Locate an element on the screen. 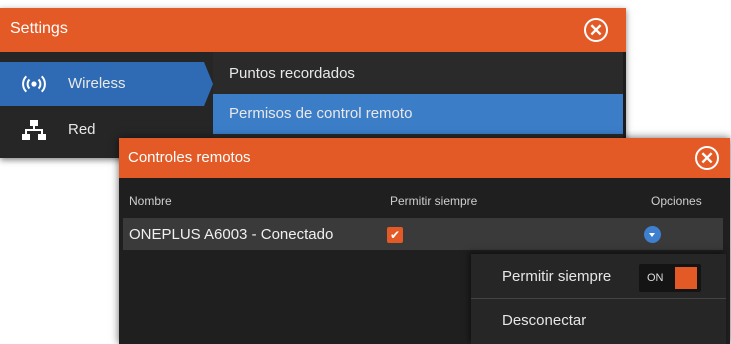 Image resolution: width=731 pixels, height=344 pixels. device-name: ONEPLUS A6003 - Conectado is located at coordinates (231, 234).